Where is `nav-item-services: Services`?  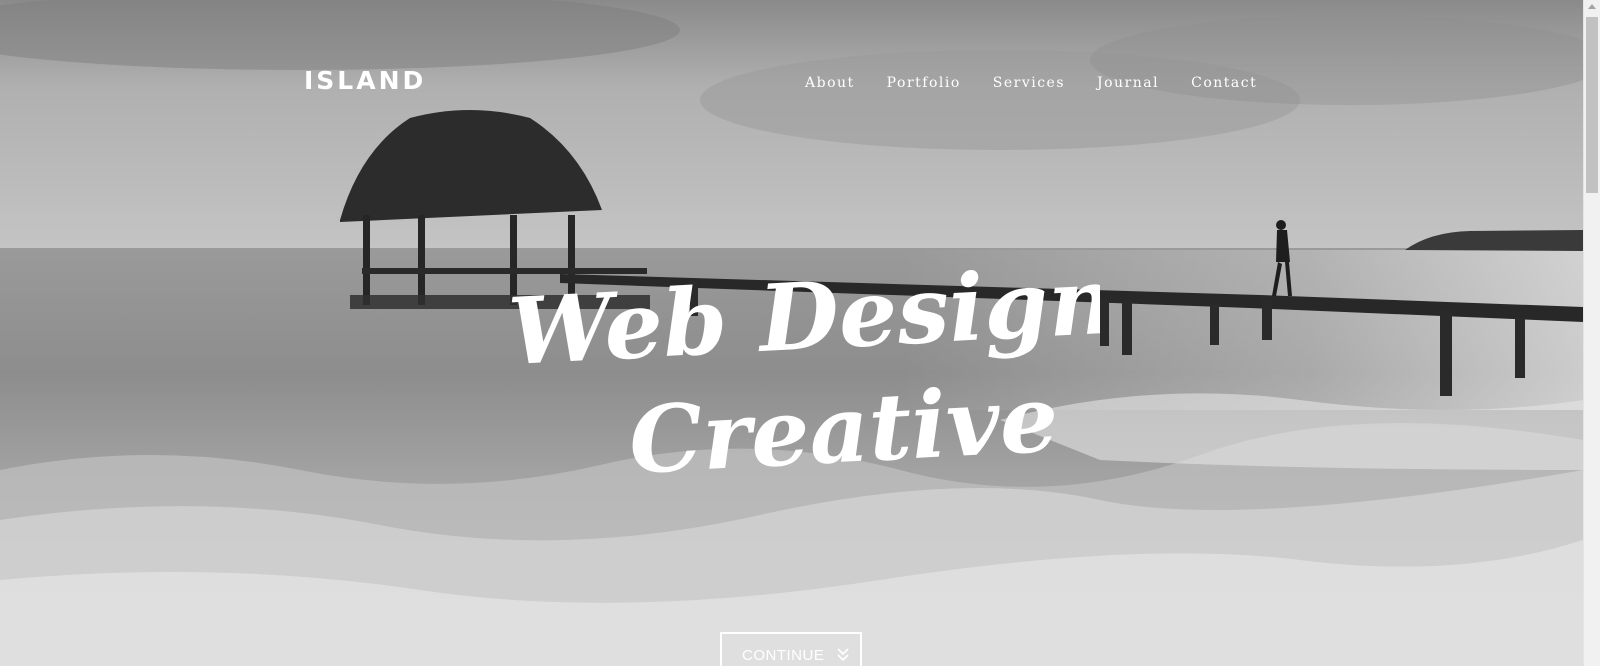
nav-item-services: Services is located at coordinates (1029, 83).